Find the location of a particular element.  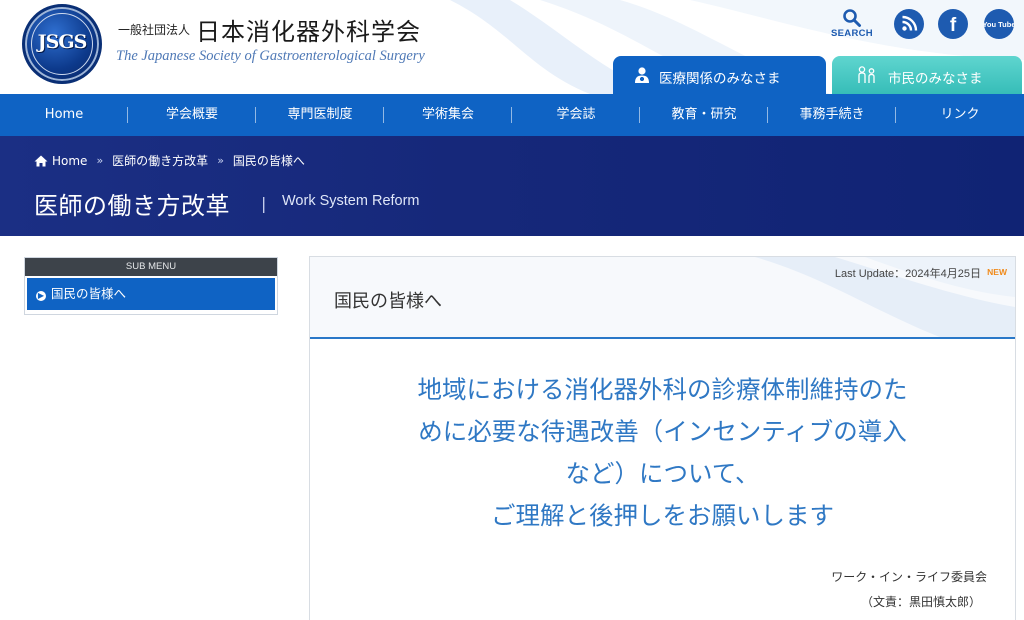

last-update: Last Update：2024年4月25日 is located at coordinates (907, 274).